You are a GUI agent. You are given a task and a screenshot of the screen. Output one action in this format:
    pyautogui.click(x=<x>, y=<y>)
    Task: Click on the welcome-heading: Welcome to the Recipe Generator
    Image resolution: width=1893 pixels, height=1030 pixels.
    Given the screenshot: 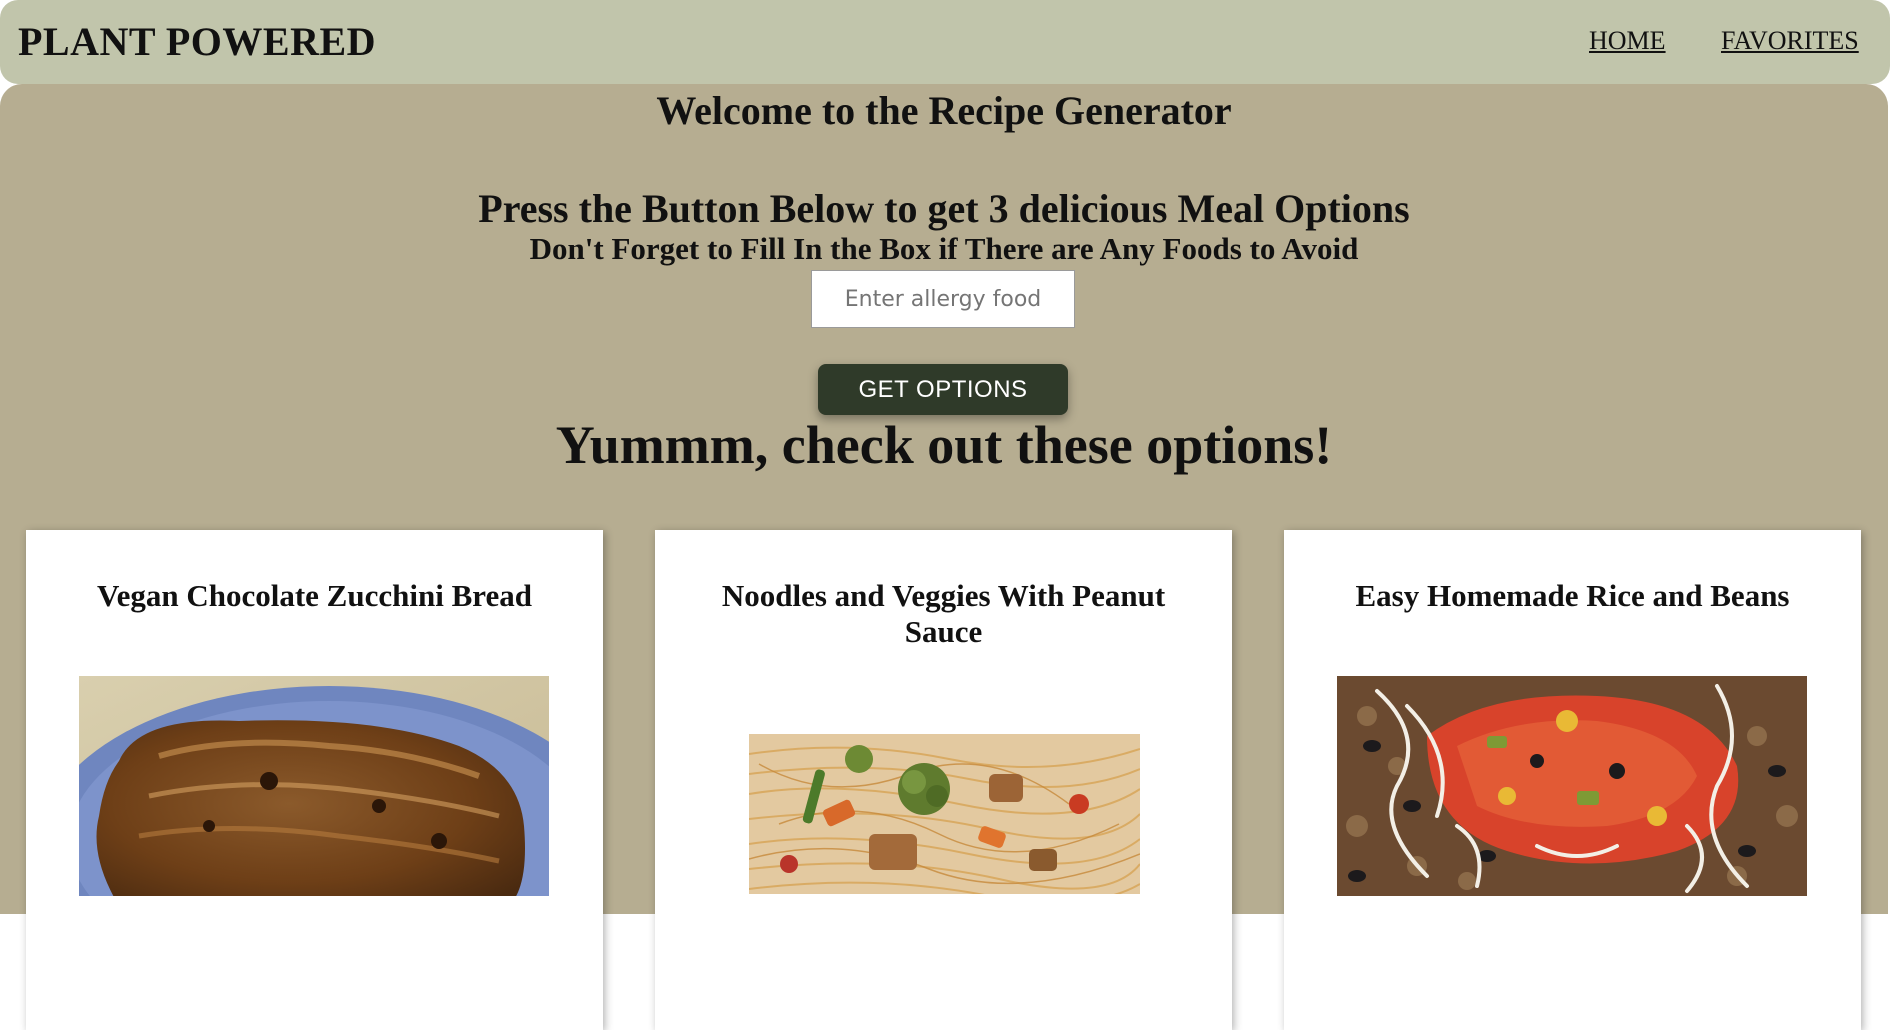 What is the action you would take?
    pyautogui.click(x=944, y=110)
    